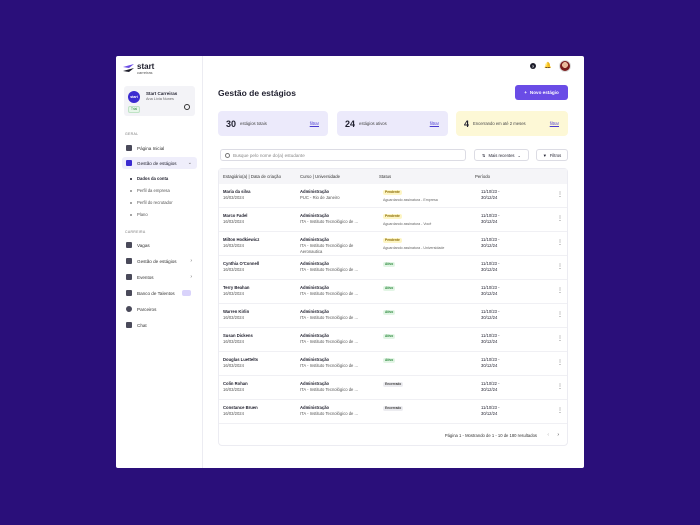 Image resolution: width=700 pixels, height=525 pixels. I want to click on sidebar-subitem-account-data: Dados da conta, so click(149, 178).